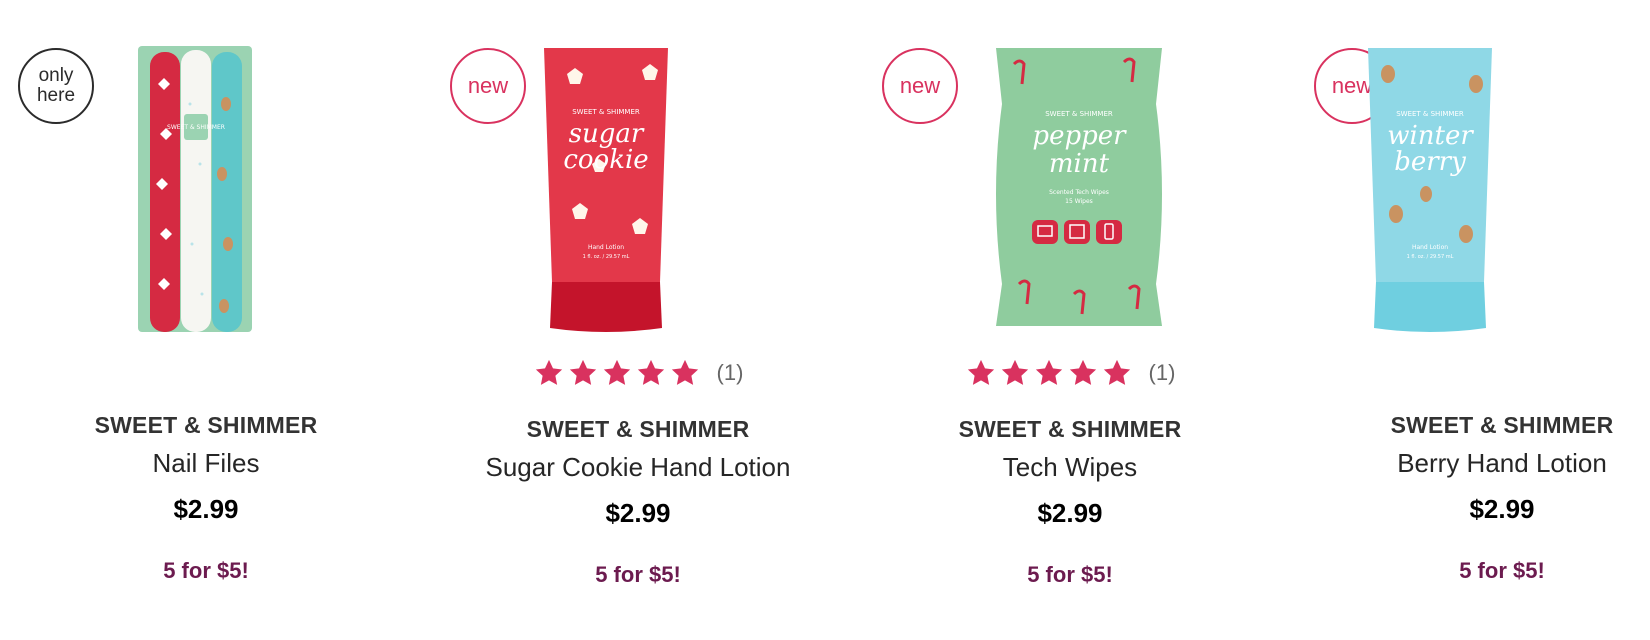  I want to click on image-title-line1: pepper, so click(1079, 136).